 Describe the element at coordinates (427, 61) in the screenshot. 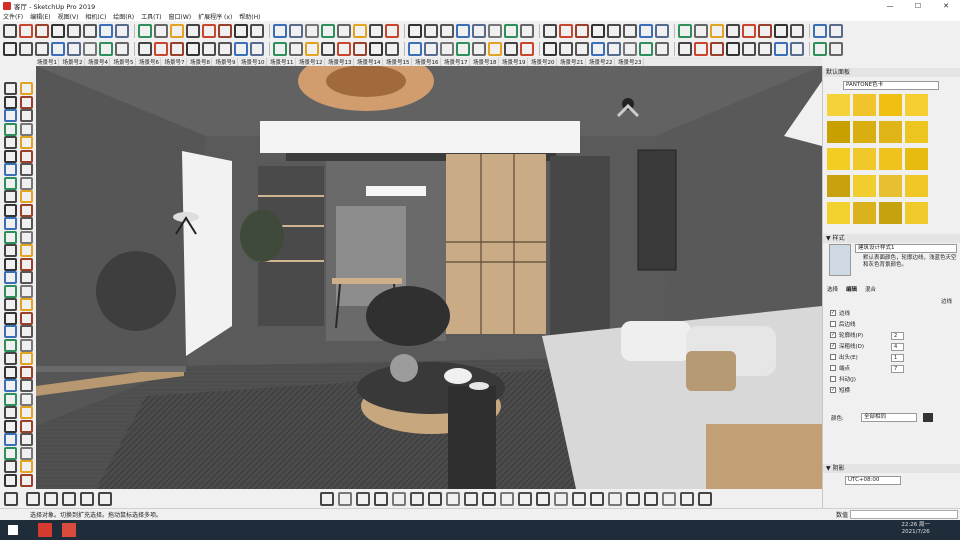

I see `scene-tab: 场景号16` at that location.